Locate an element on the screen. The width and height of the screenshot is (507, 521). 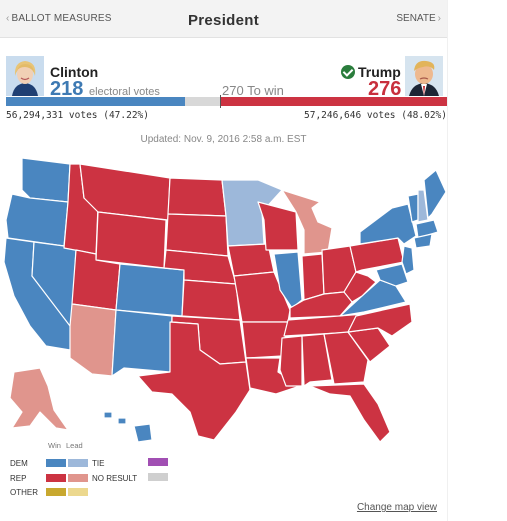
state-hi is located at coordinates (108, 415).